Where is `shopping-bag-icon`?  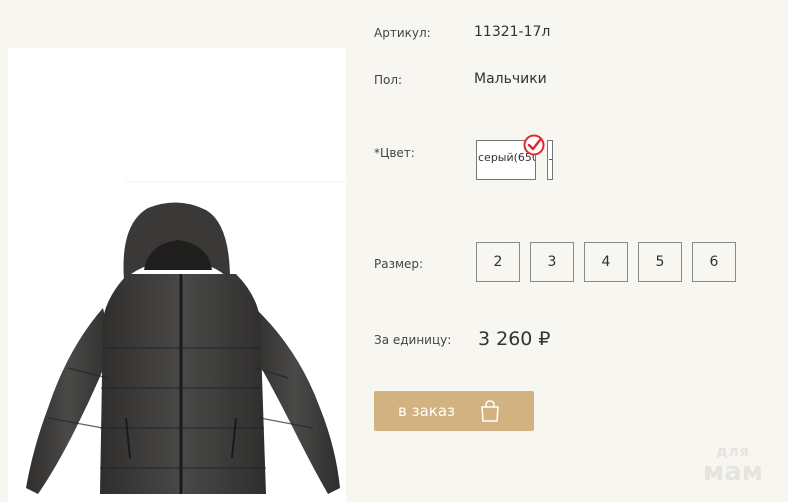
shopping-bag-icon is located at coordinates (490, 411).